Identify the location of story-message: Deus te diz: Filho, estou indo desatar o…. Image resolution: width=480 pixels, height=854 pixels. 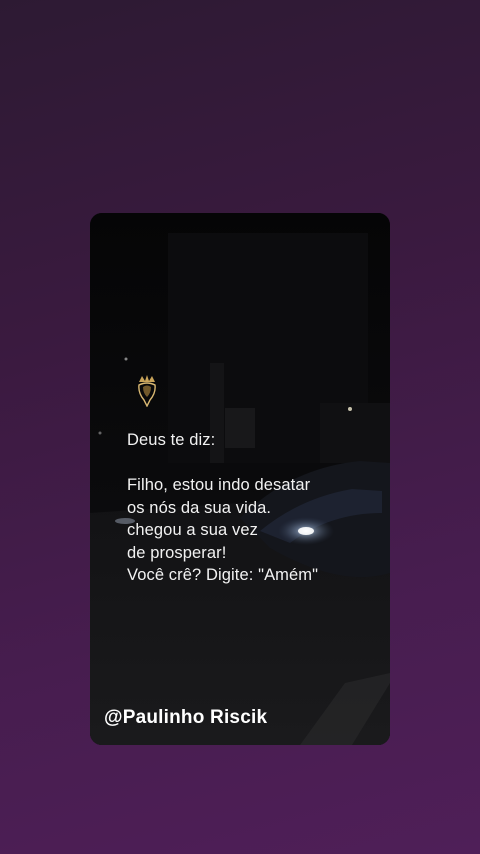
(252, 508).